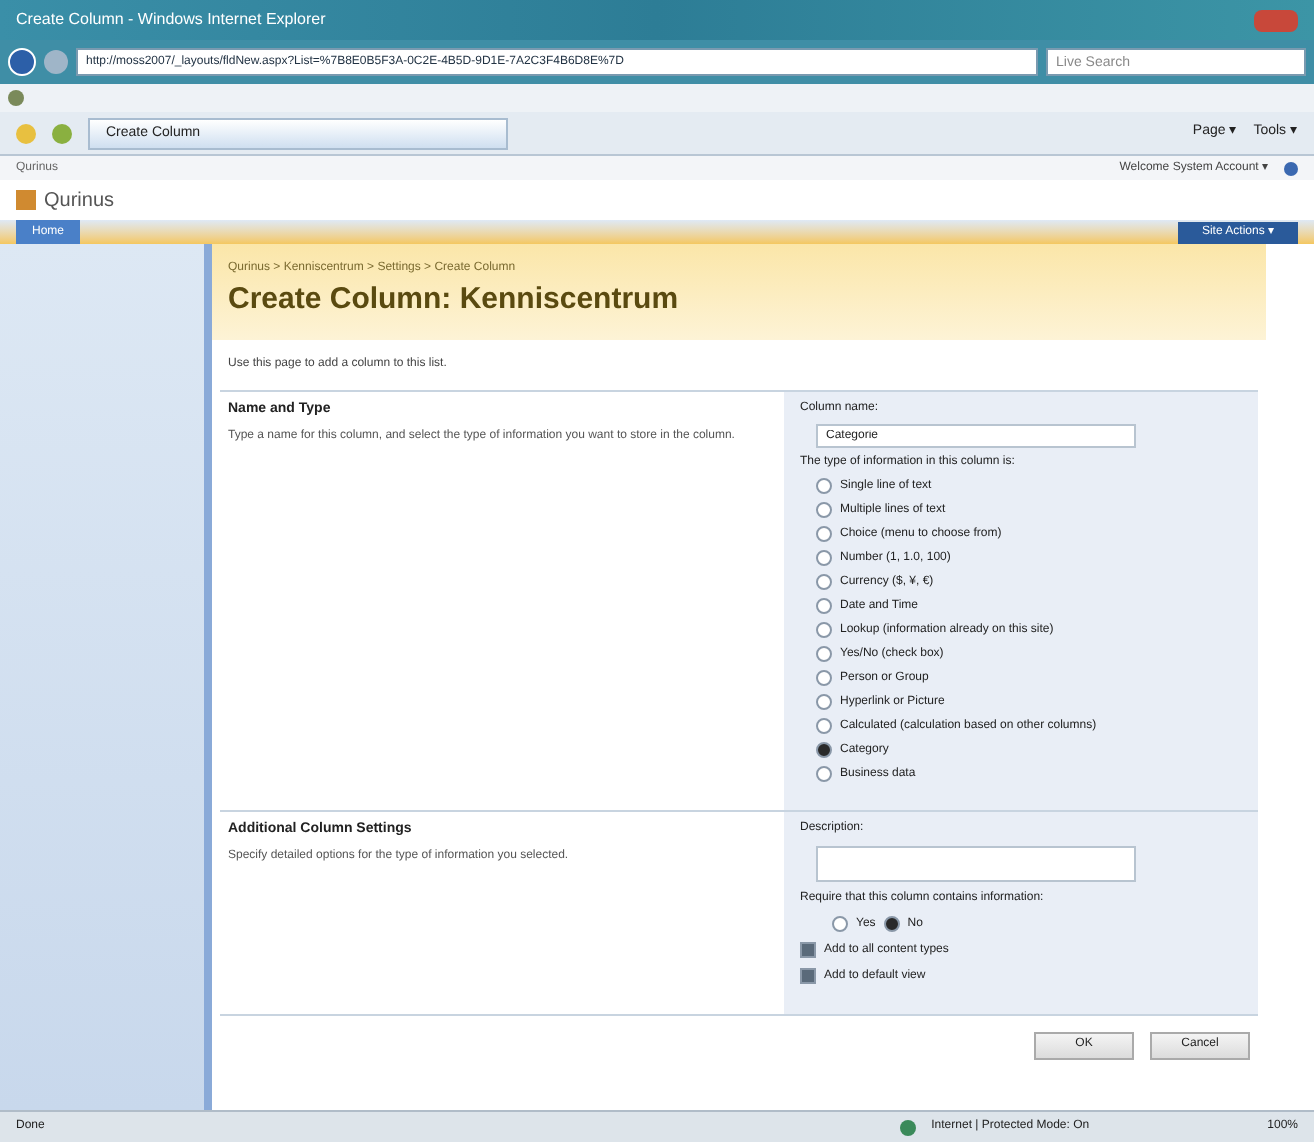  I want to click on back-icon, so click(22, 62).